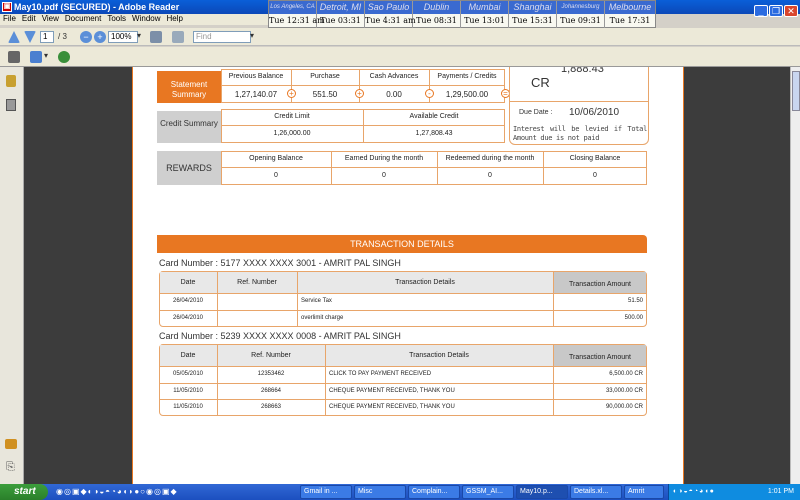 The width and height of the screenshot is (800, 500). I want to click on table-cell-ref: 268663, so click(271, 407).